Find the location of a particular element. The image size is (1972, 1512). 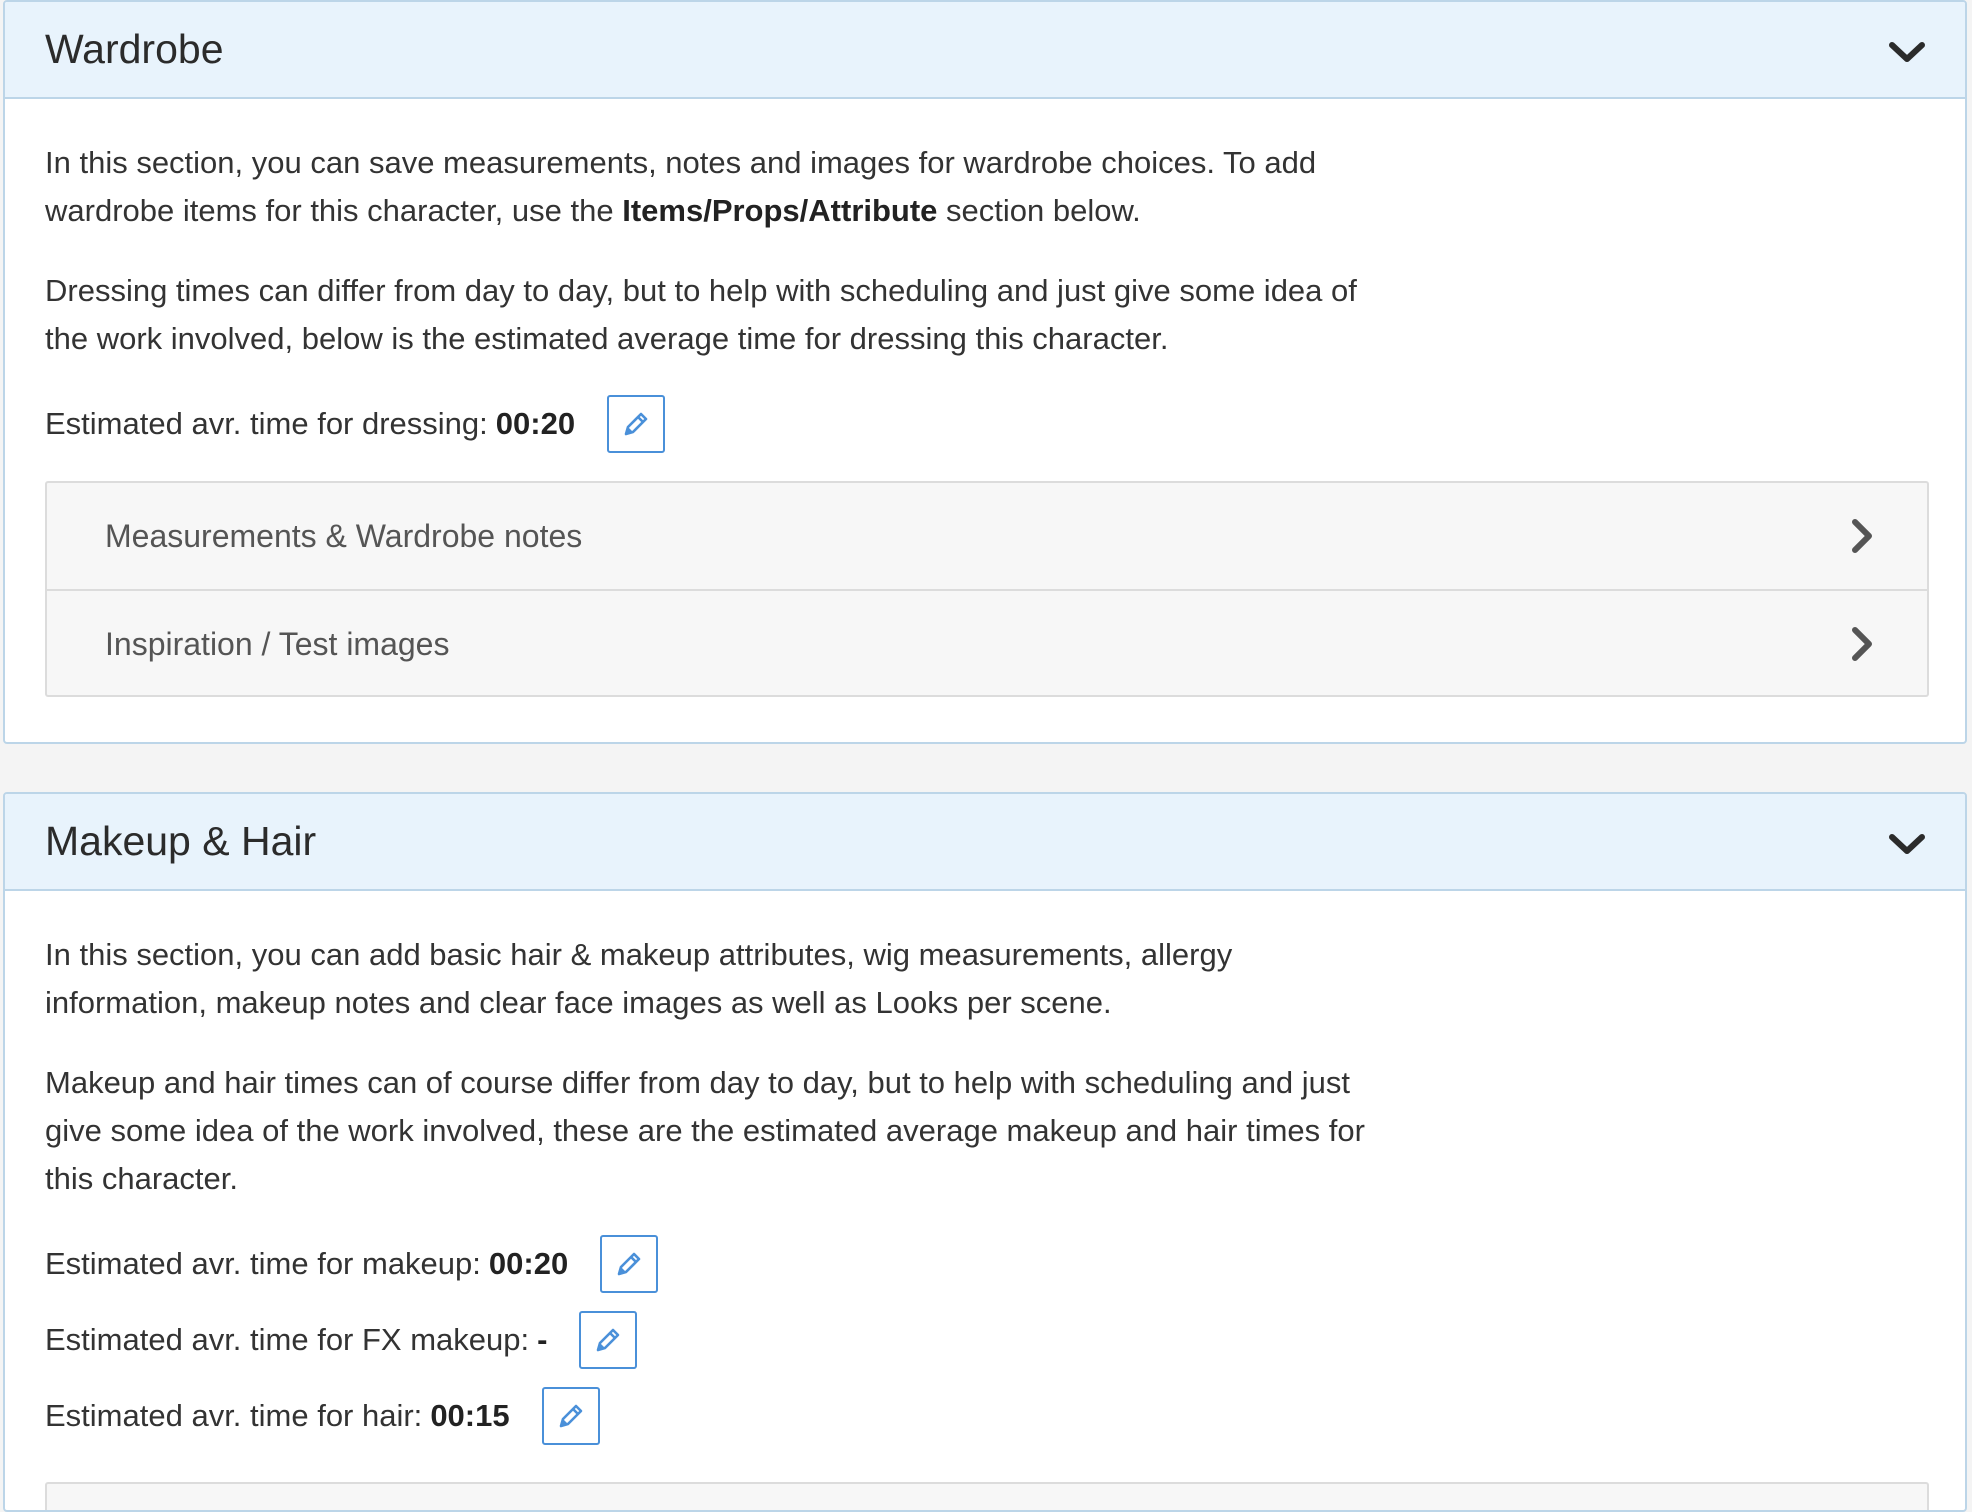

items-props-attribute-label: Items/Props/Attribute is located at coordinates (780, 210).